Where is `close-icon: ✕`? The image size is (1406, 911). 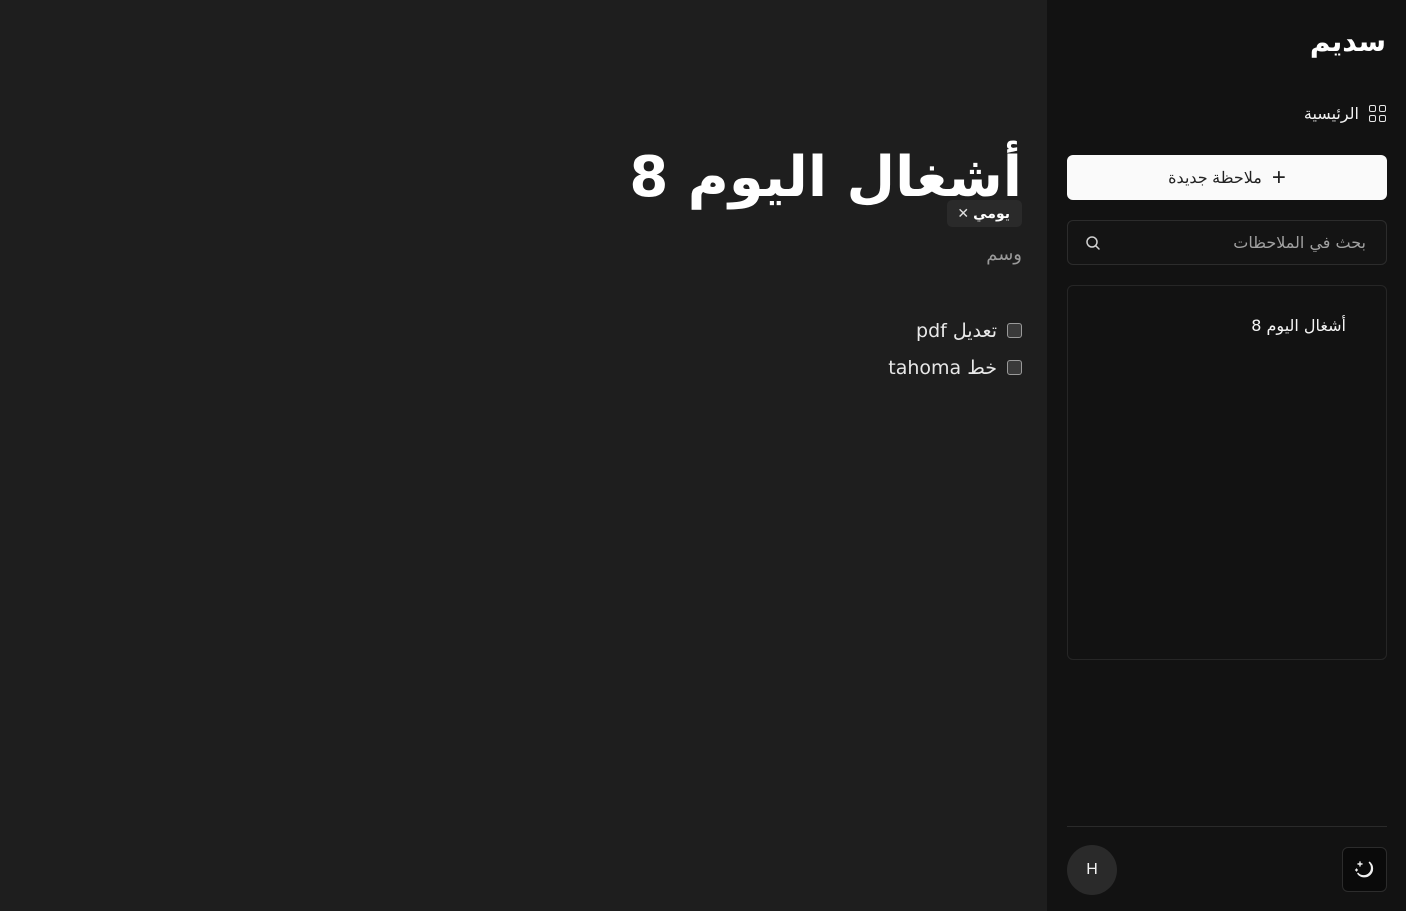
close-icon: ✕ is located at coordinates (963, 214).